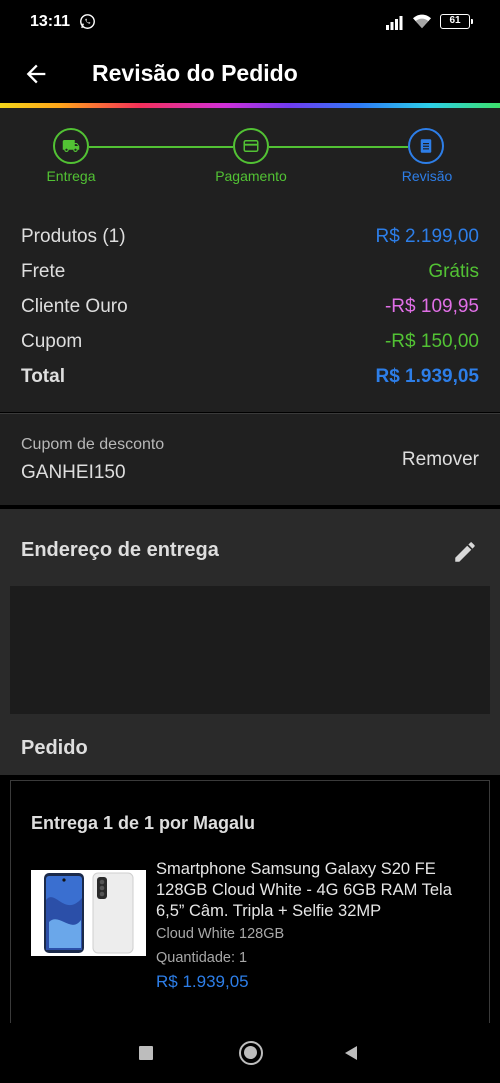  I want to click on address-title: Endereço de entrega, so click(120, 550).